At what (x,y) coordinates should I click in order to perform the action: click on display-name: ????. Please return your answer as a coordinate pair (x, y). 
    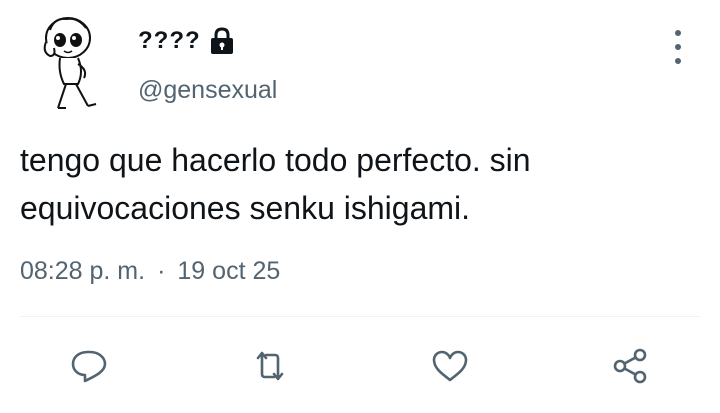
    Looking at the image, I should click on (169, 41).